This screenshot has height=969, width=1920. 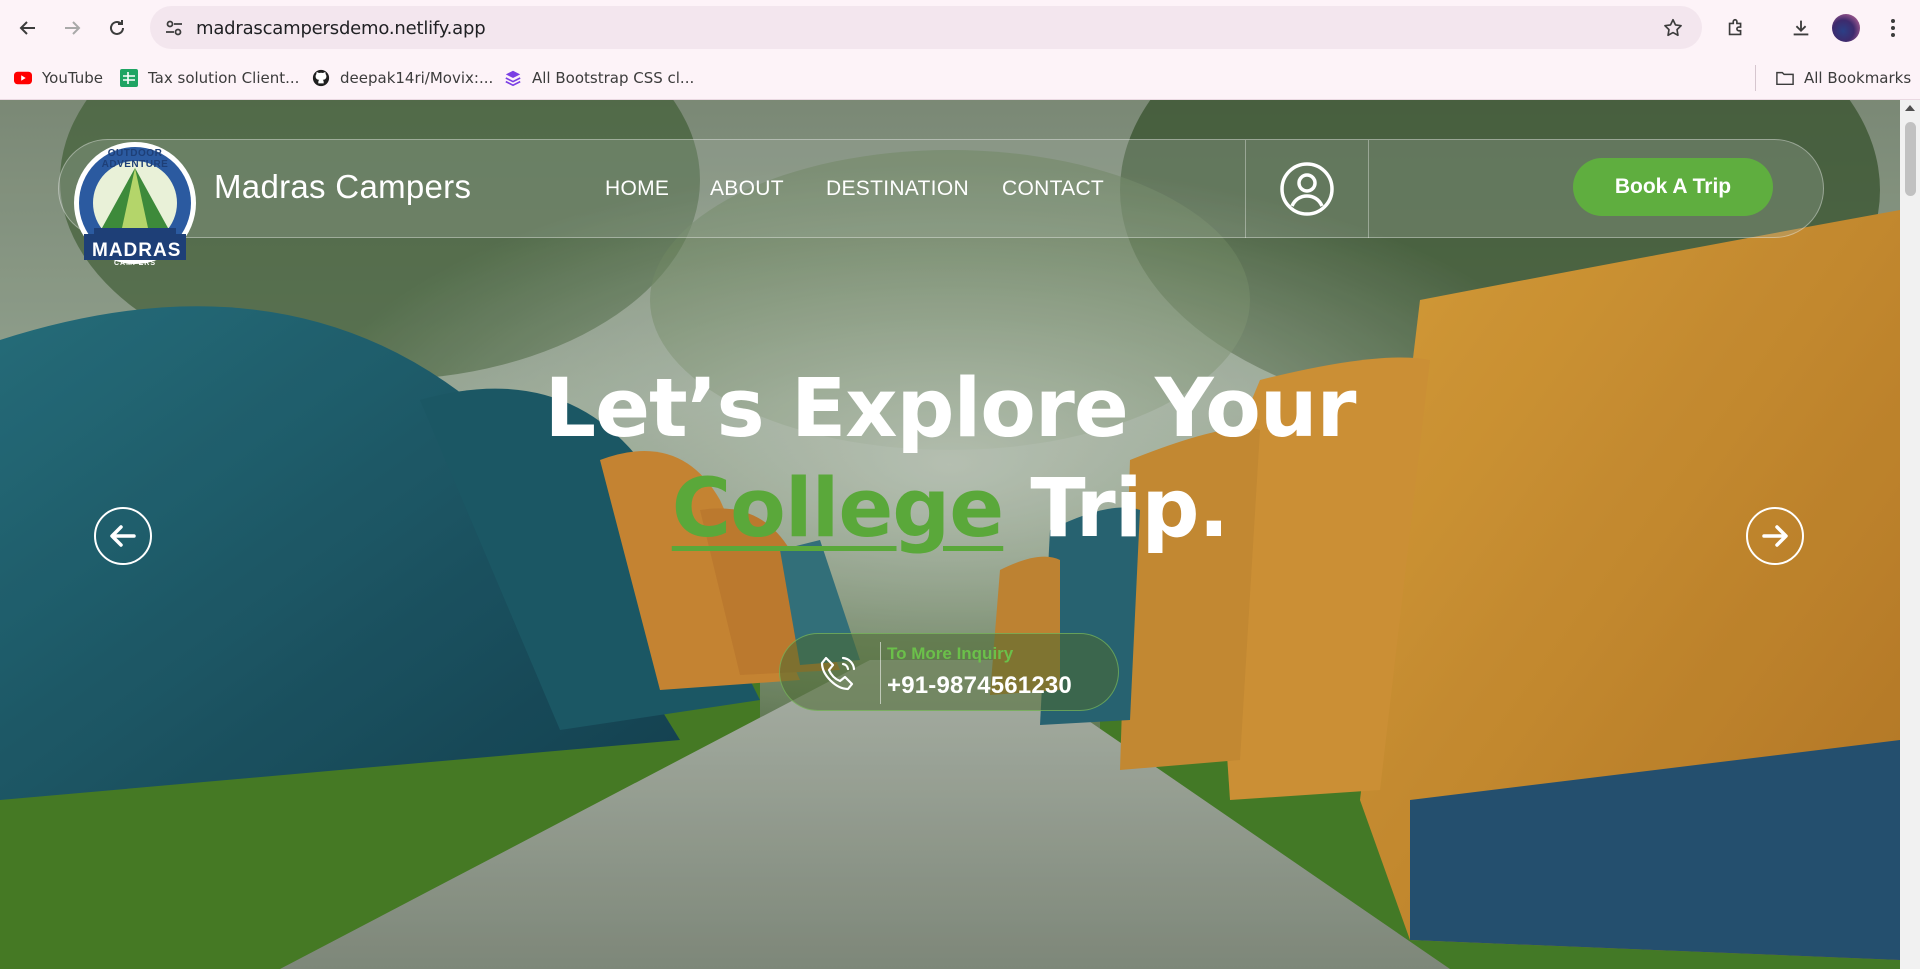 I want to click on layers-icon, so click(x=513, y=78).